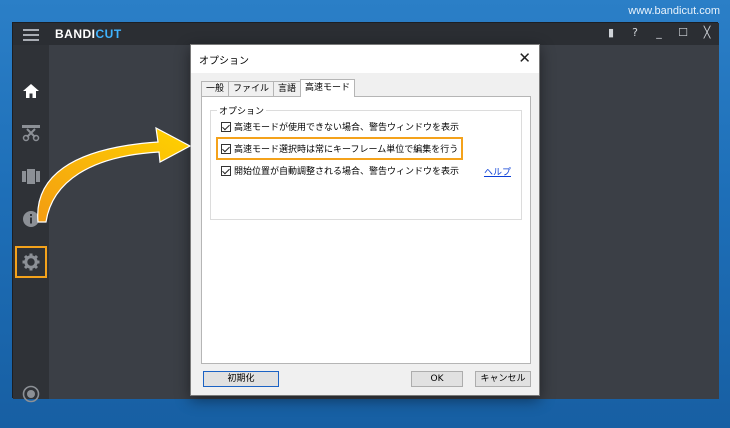  I want to click on option-label: 高速モード選択時は常にキーフレーム単位で編集を行う, so click(346, 150).